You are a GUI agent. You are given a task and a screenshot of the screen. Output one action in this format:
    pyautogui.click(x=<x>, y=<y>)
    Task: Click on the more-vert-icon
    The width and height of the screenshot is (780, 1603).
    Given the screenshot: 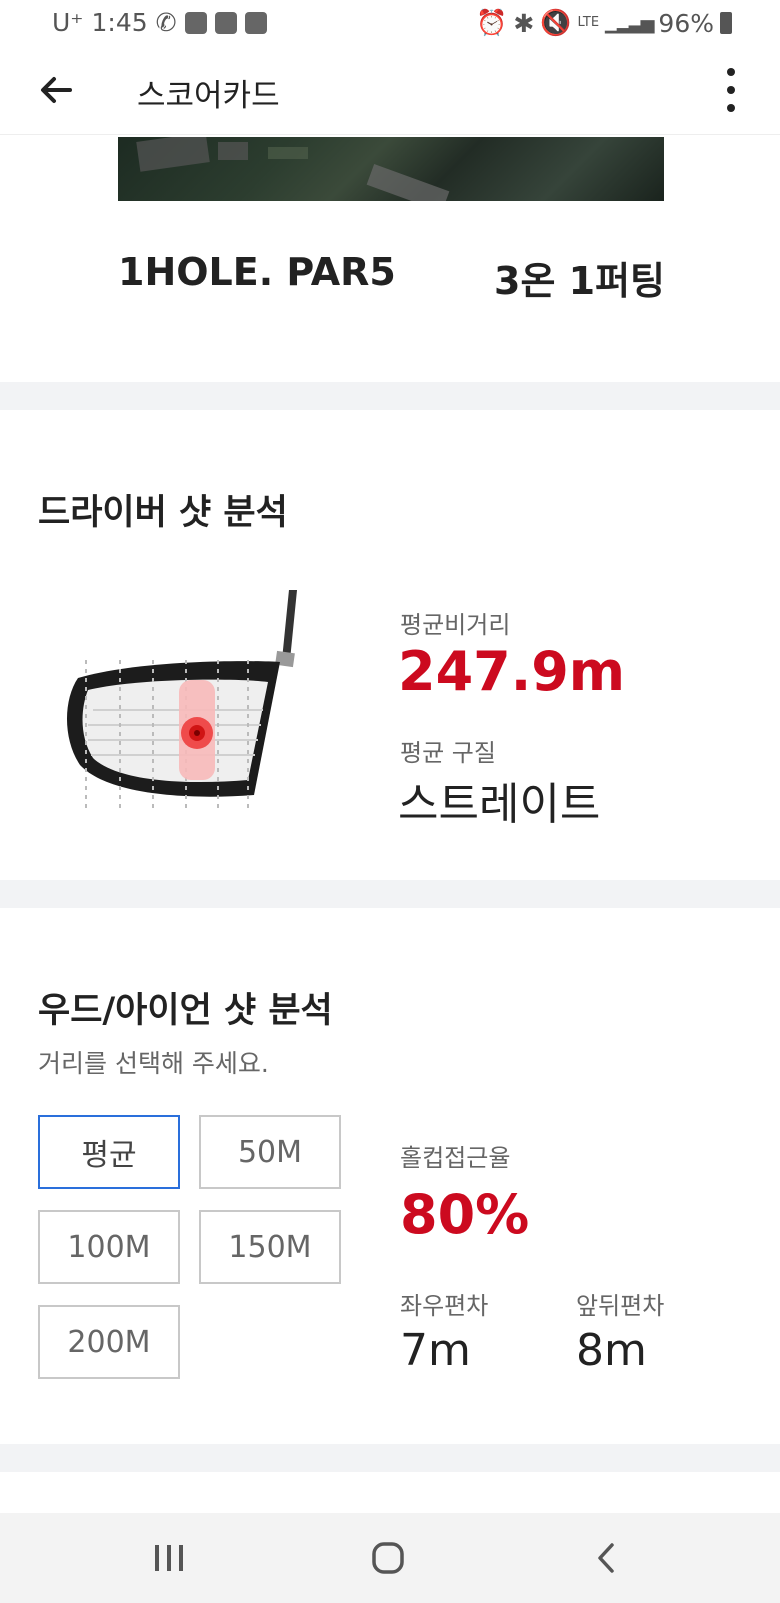 What is the action you would take?
    pyautogui.click(x=731, y=90)
    